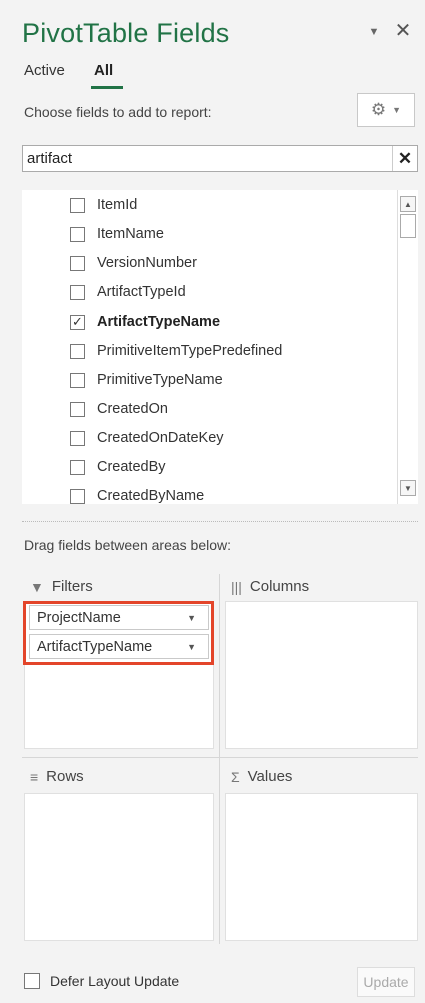  I want to click on checkbox-checked: ✓, so click(77, 322).